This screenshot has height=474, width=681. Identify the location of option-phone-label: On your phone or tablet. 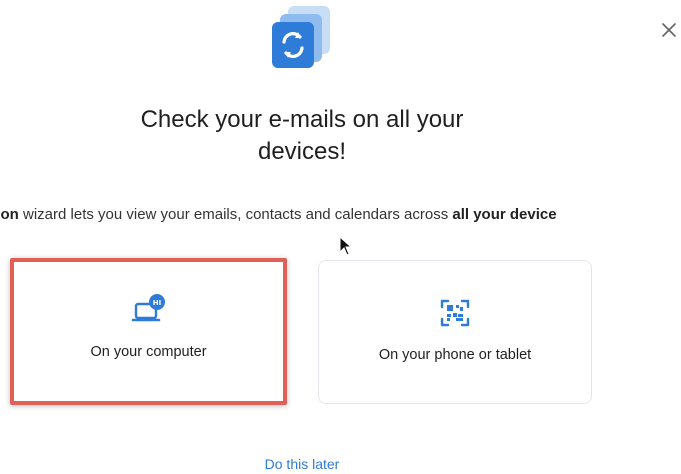
(455, 355).